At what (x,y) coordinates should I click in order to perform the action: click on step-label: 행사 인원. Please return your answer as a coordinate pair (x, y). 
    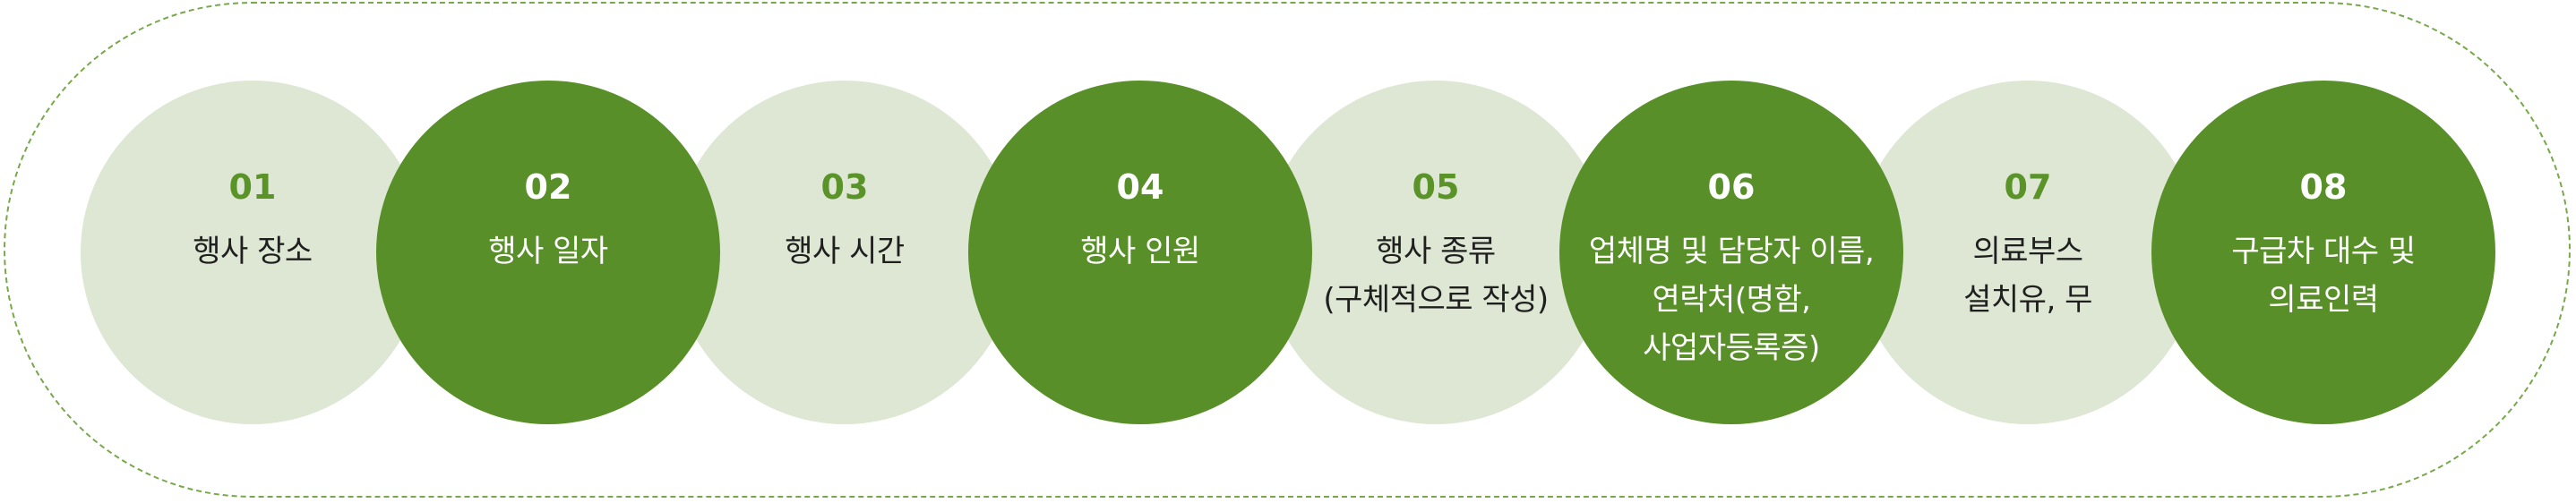
    Looking at the image, I should click on (1140, 251).